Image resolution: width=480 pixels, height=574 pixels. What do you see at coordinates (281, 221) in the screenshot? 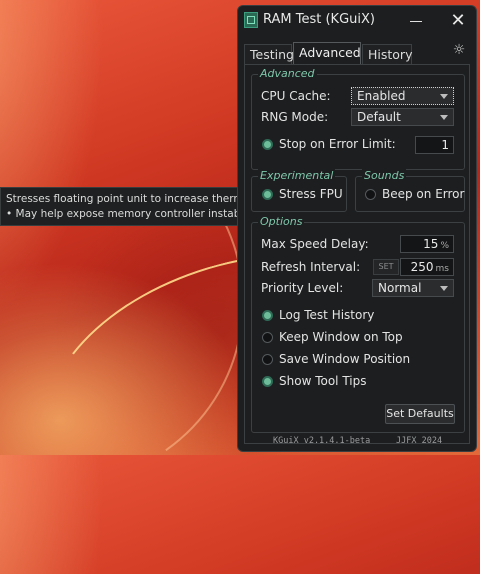
I see `options-group-title: Options` at bounding box center [281, 221].